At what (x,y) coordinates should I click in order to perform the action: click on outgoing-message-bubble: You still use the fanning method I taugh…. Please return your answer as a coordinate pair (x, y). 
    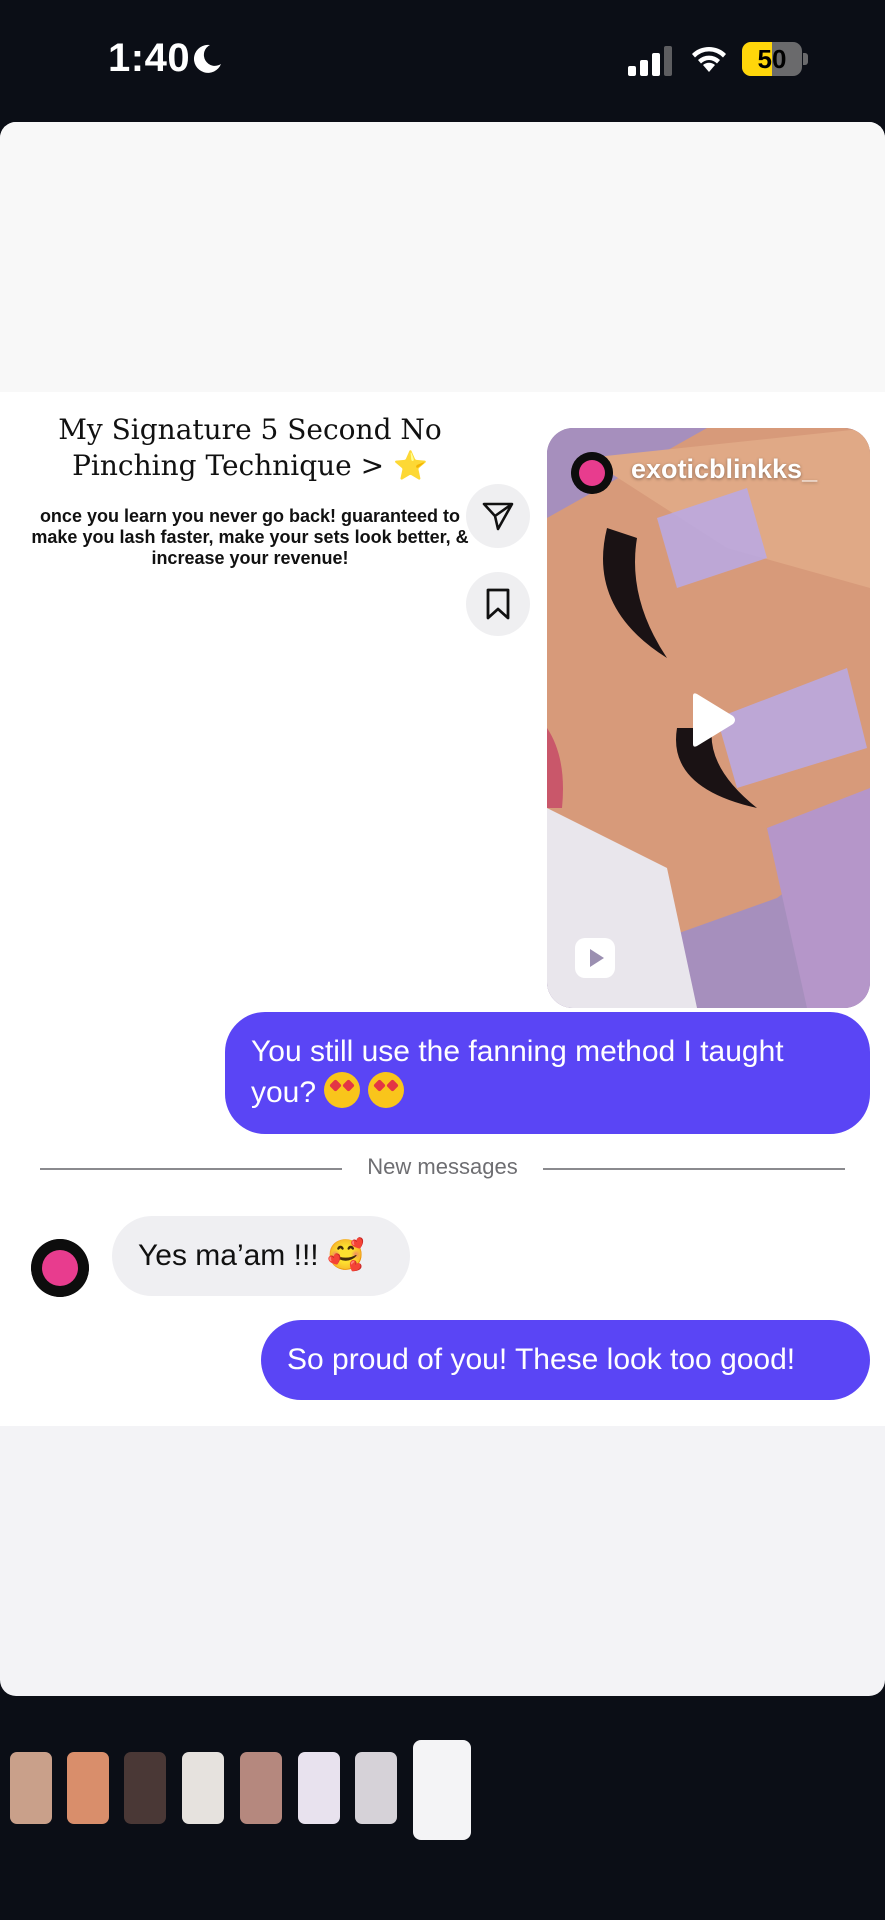
    Looking at the image, I should click on (547, 1073).